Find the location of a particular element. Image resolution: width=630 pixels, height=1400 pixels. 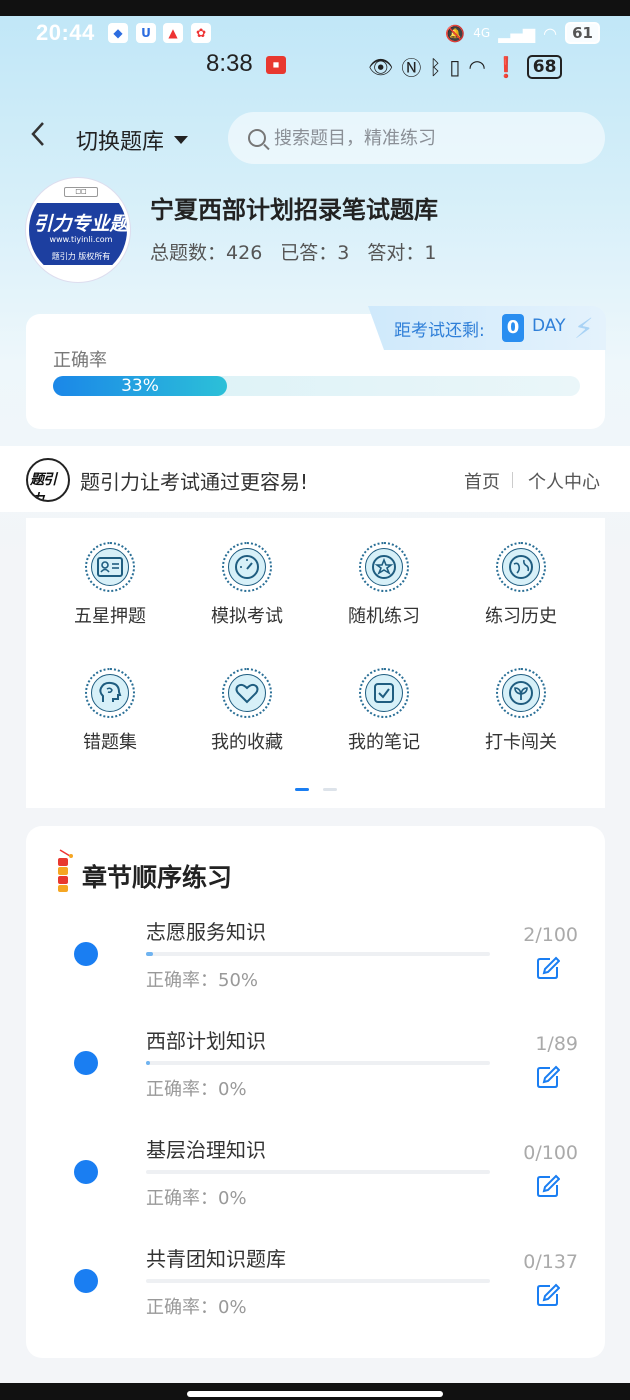

menu-label: 错题集 is located at coordinates (110, 742).